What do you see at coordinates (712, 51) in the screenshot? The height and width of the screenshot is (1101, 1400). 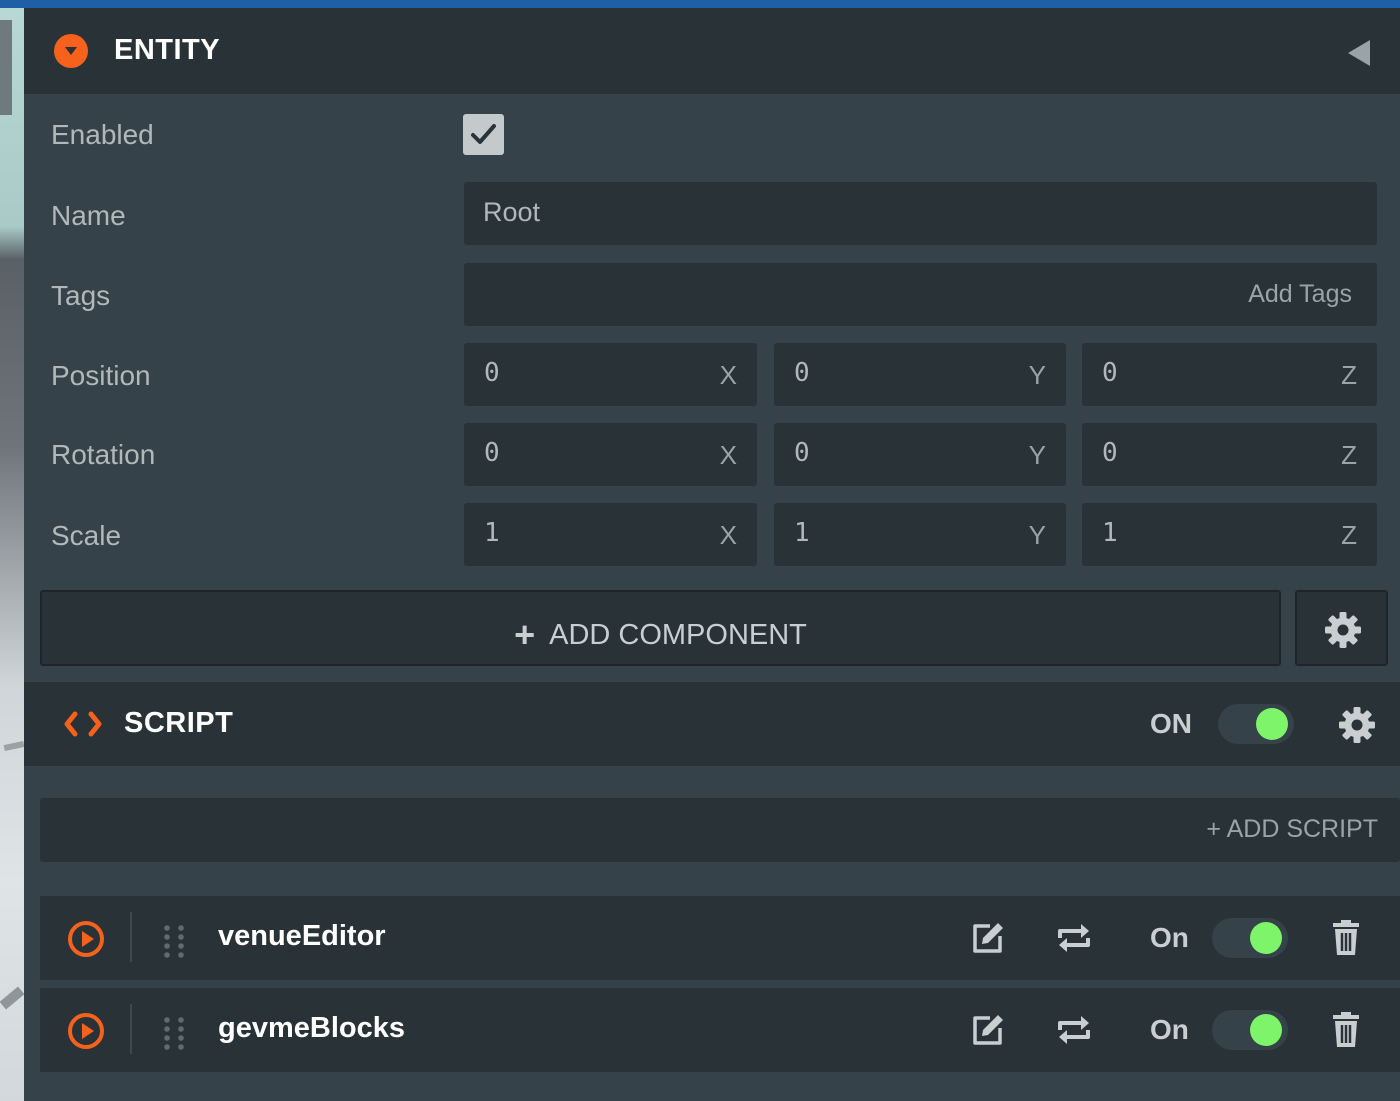 I see `entity-header: ENTITY` at bounding box center [712, 51].